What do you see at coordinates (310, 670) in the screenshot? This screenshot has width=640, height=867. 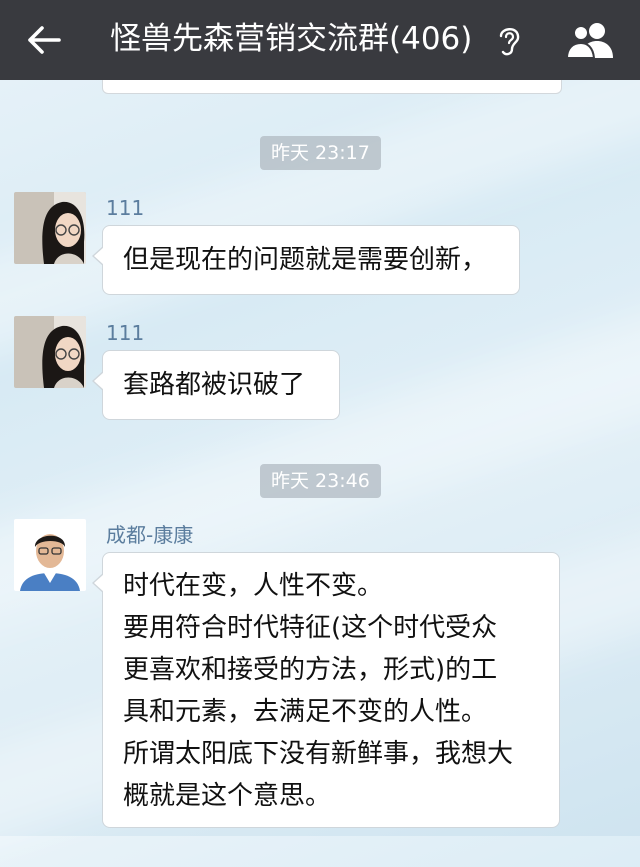 I see `message-text-line: 更喜欢和接受的方法，形式)的工` at bounding box center [310, 670].